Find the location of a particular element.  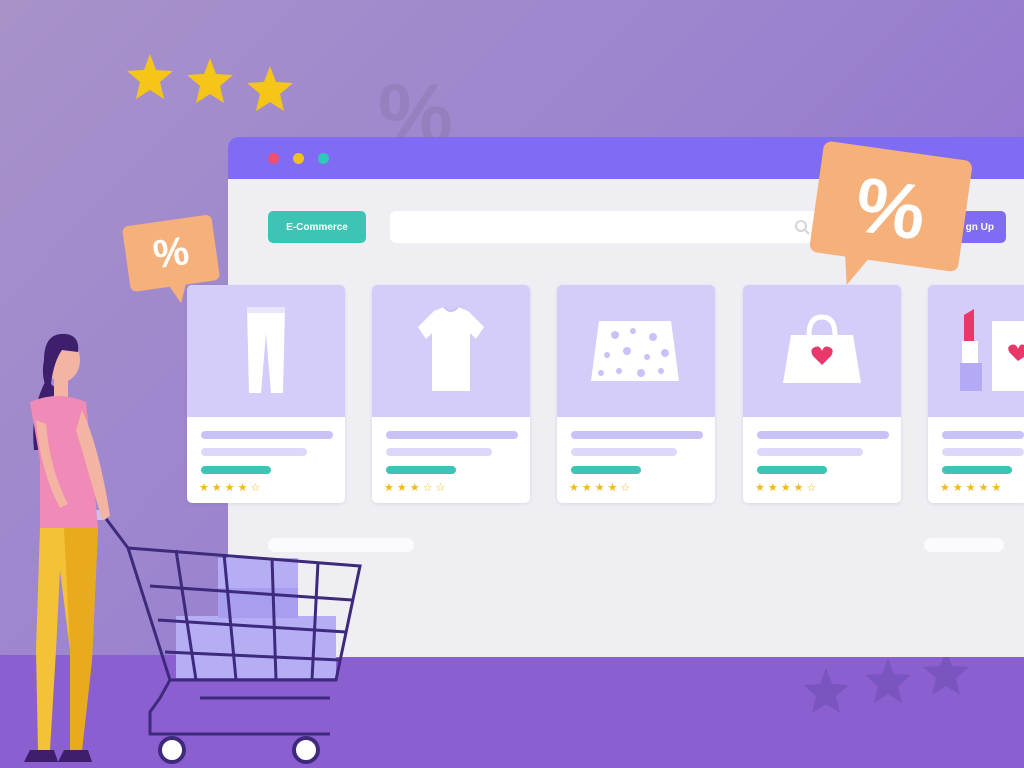

faded-stars-icon is located at coordinates (886, 681).